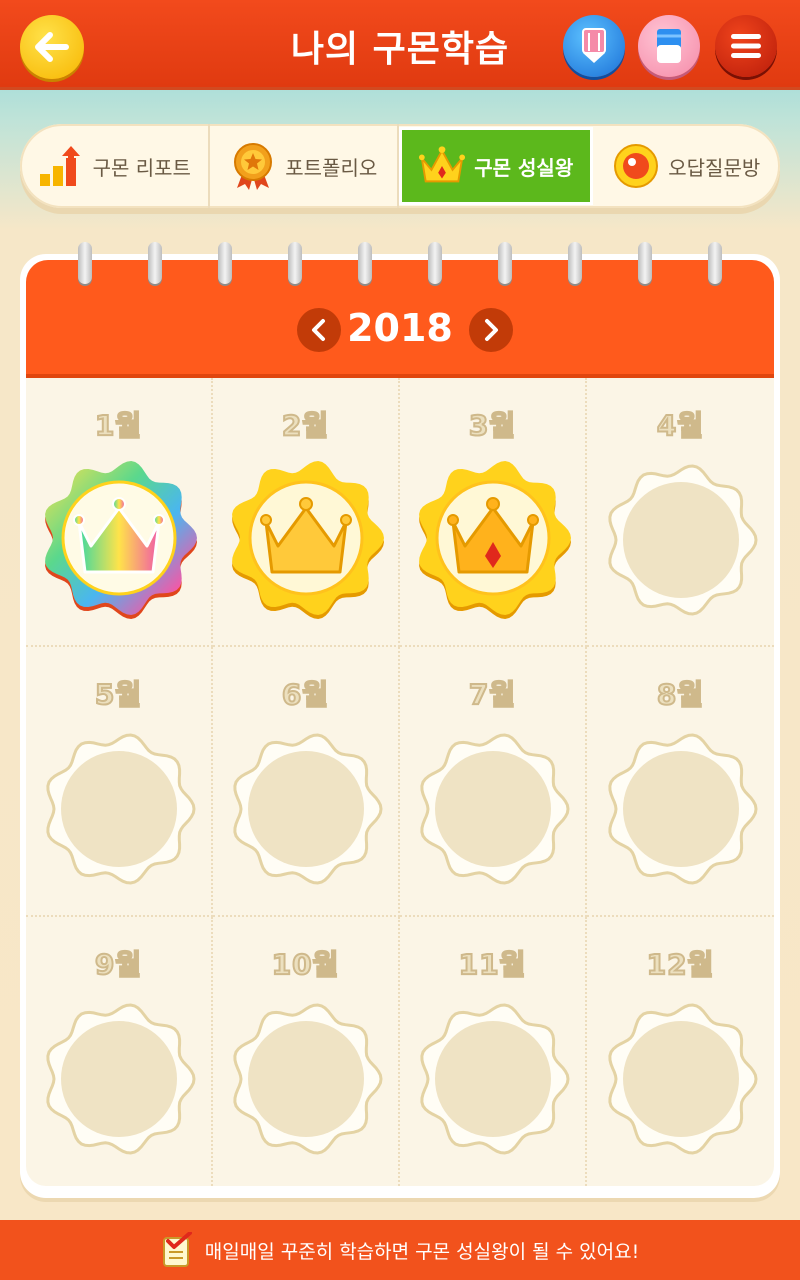 This screenshot has width=800, height=1280. I want to click on tab-wrong-answer-room: 오답질문방, so click(687, 166).